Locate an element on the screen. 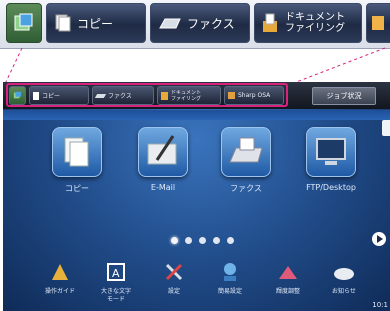  zoom-tab-document-filing-label: ドキュメント ファイリング is located at coordinates (315, 23).